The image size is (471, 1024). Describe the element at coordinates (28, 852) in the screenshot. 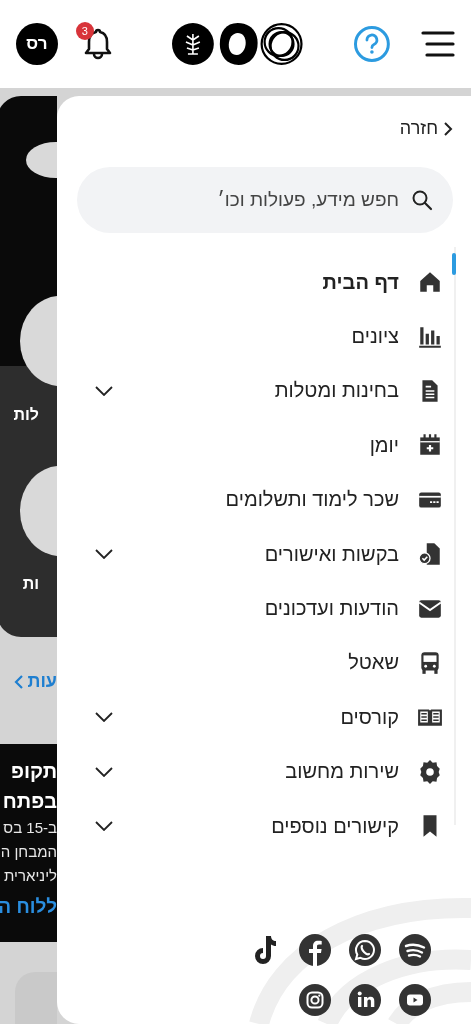

I see `news-text: המבחן ה` at that location.